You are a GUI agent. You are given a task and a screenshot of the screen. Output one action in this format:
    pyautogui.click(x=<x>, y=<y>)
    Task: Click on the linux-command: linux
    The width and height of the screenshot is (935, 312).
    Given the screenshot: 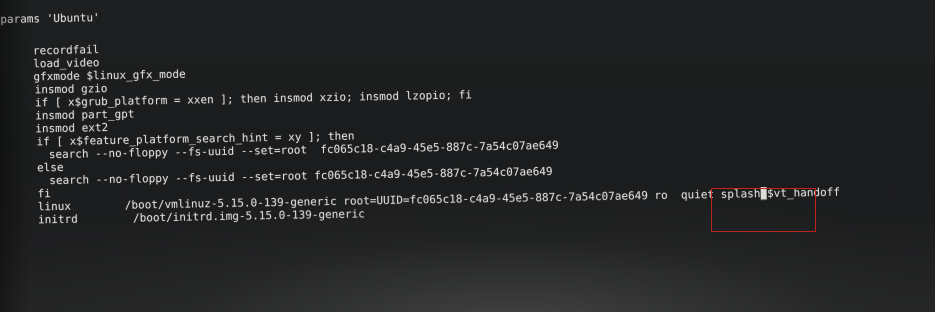 What is the action you would take?
    pyautogui.click(x=54, y=206)
    